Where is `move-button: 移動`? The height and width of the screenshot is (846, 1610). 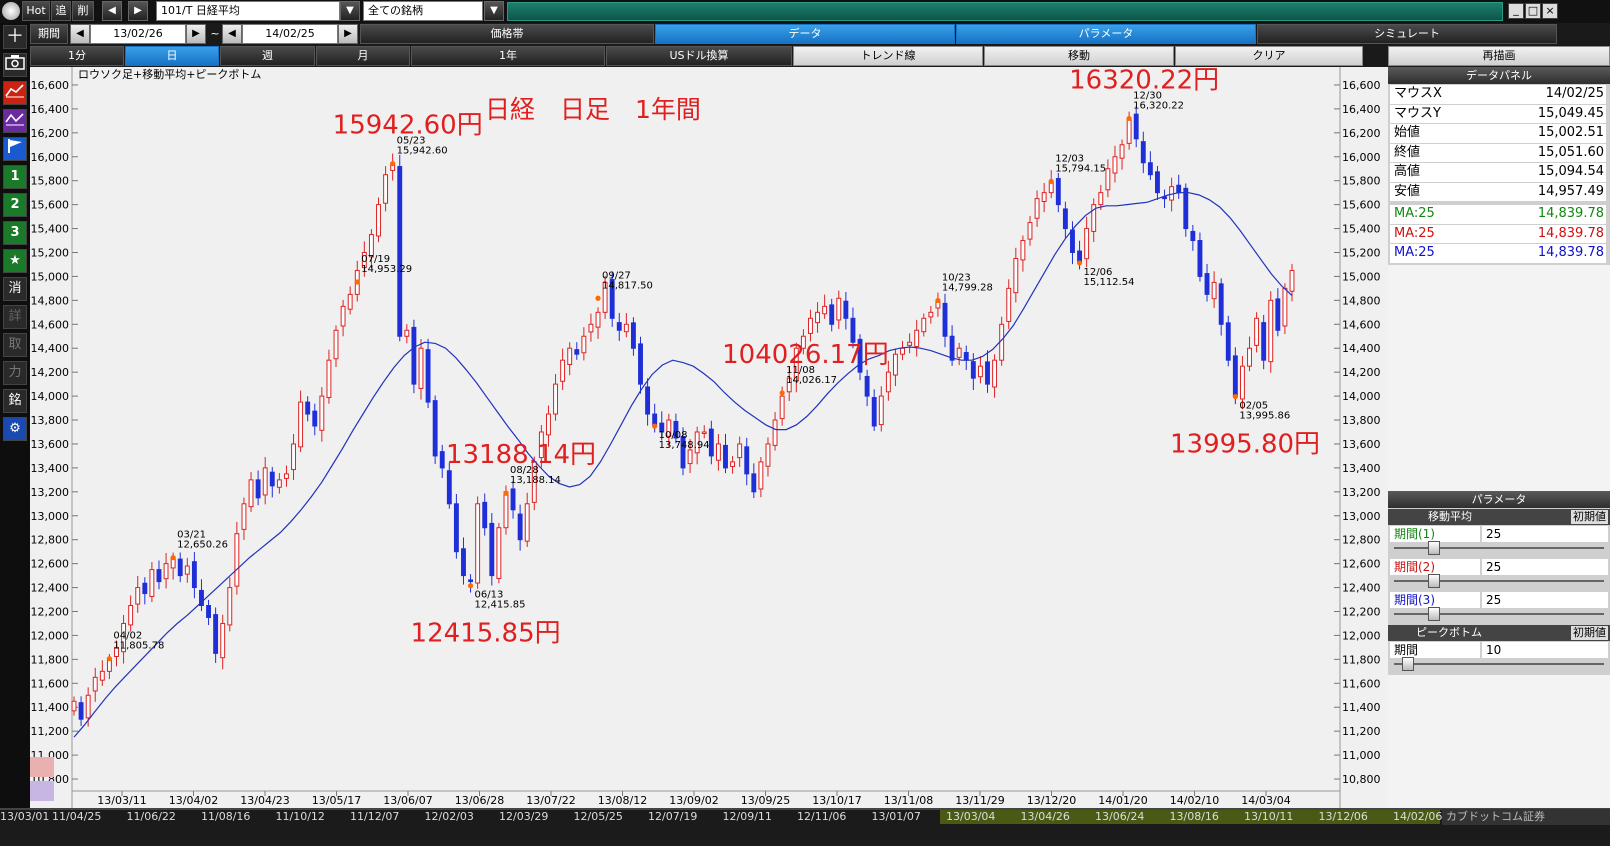 move-button: 移動 is located at coordinates (1079, 56).